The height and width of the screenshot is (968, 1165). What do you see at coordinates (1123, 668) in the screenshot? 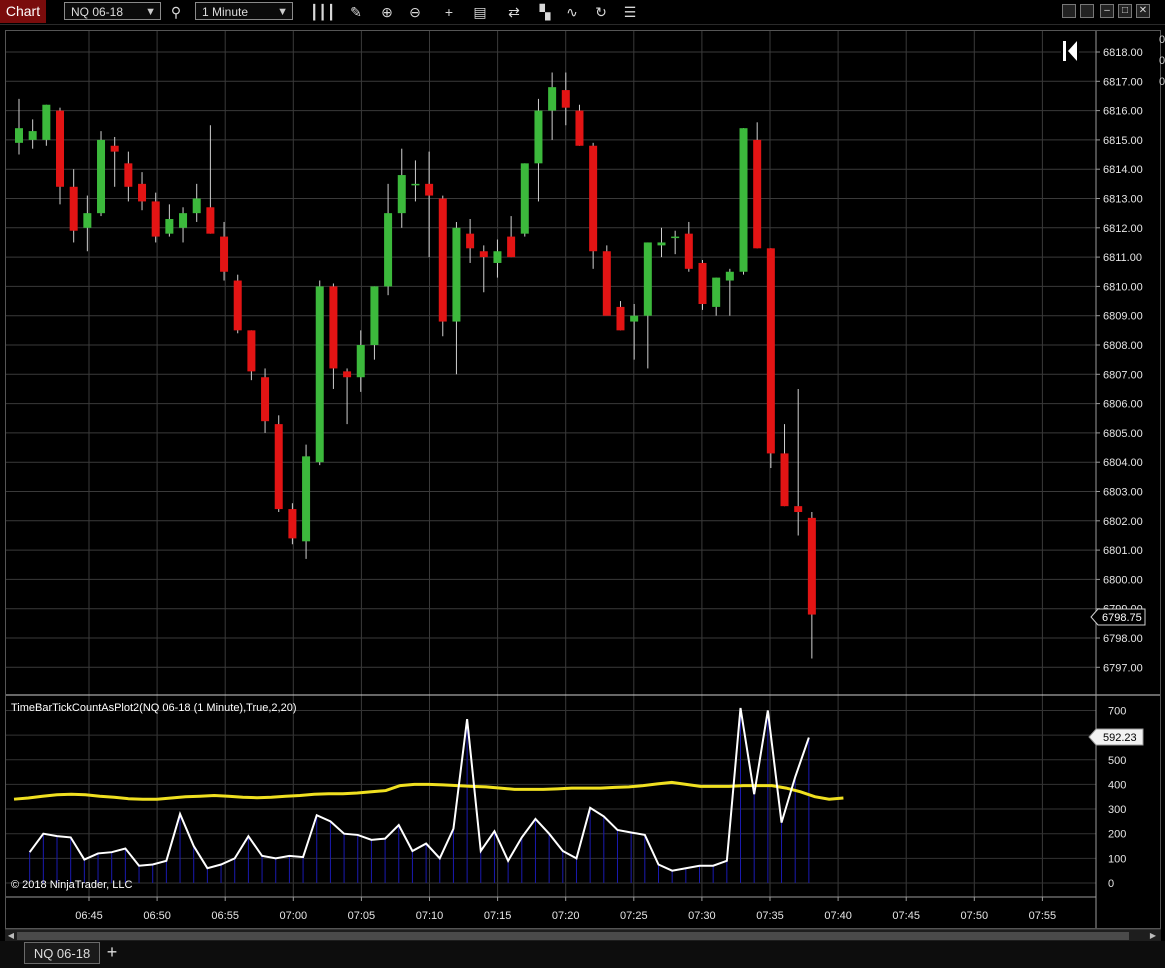
I see `price-tick-label: 6797.00` at bounding box center [1123, 668].